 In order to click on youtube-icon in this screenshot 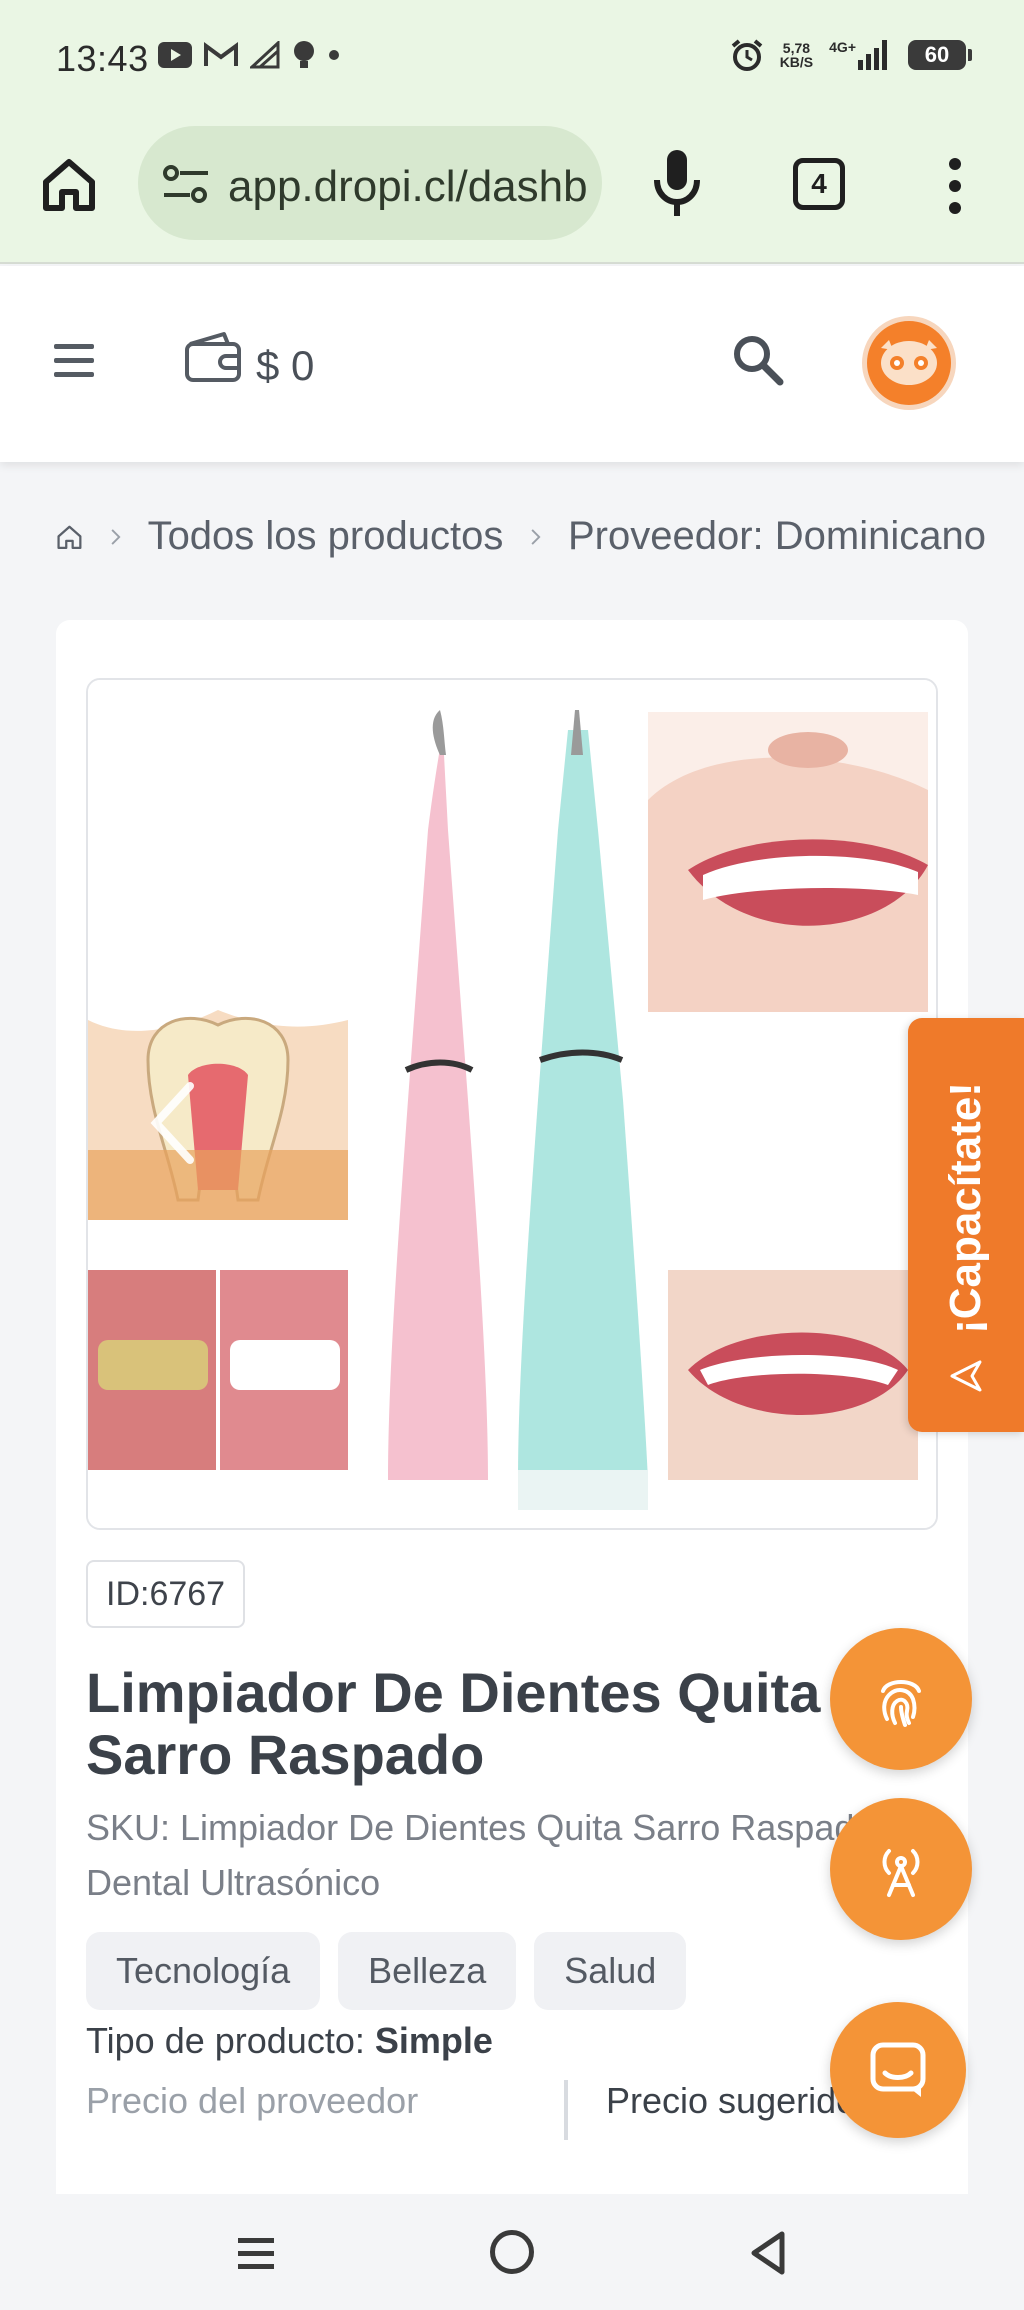, I will do `click(175, 55)`.